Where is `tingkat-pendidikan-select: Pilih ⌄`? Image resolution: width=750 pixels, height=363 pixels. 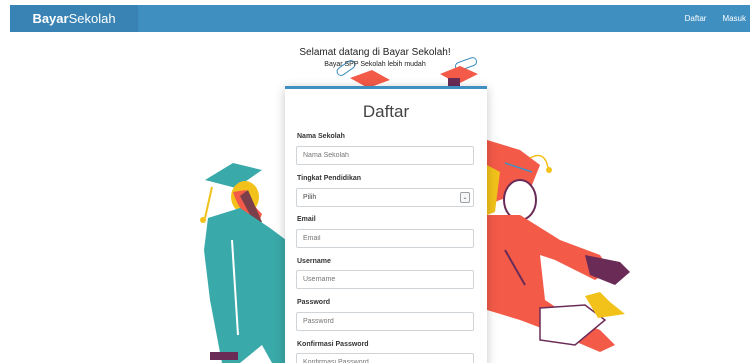 tingkat-pendidikan-select: Pilih ⌄ is located at coordinates (385, 197).